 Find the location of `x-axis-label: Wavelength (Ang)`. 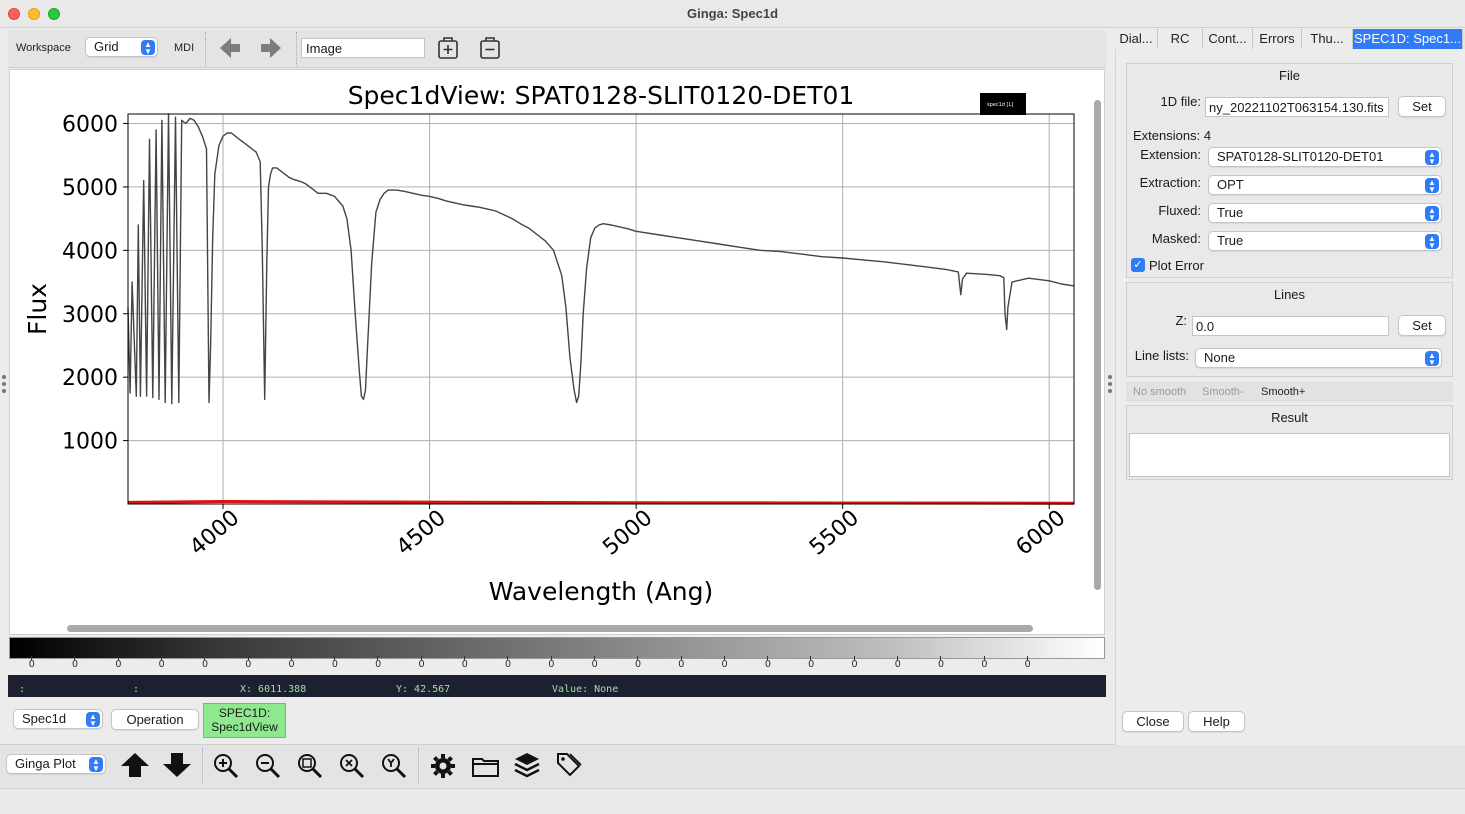

x-axis-label: Wavelength (Ang) is located at coordinates (601, 591).